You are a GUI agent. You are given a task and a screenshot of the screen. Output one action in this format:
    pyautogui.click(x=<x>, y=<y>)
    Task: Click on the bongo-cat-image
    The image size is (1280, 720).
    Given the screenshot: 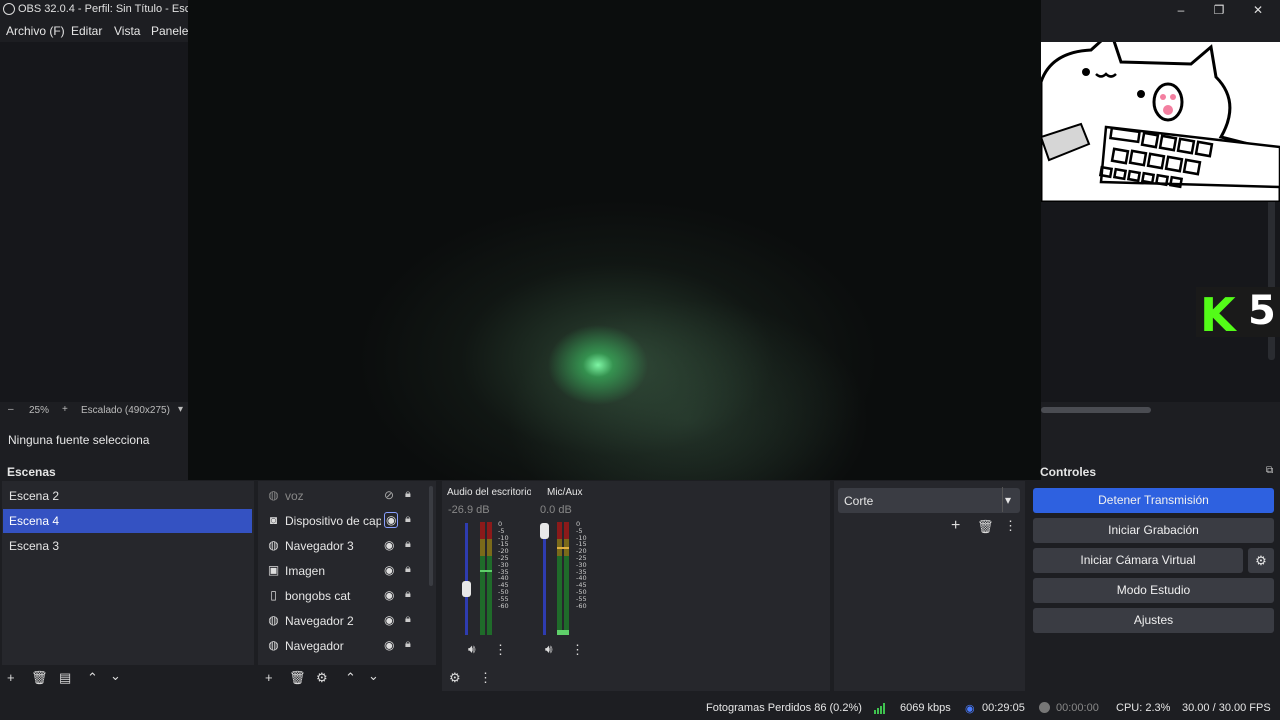 What is the action you would take?
    pyautogui.click(x=1160, y=122)
    